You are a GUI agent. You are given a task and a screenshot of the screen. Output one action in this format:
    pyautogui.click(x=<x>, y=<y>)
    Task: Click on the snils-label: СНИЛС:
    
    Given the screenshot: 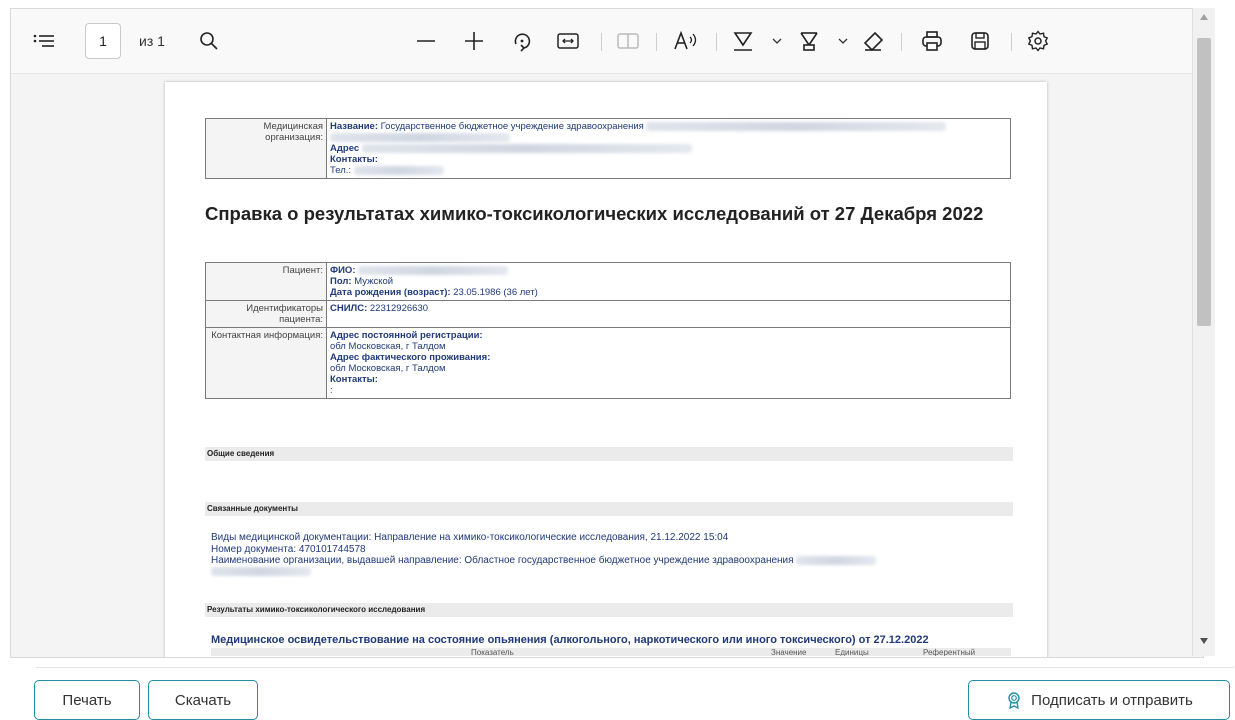 What is the action you would take?
    pyautogui.click(x=349, y=308)
    